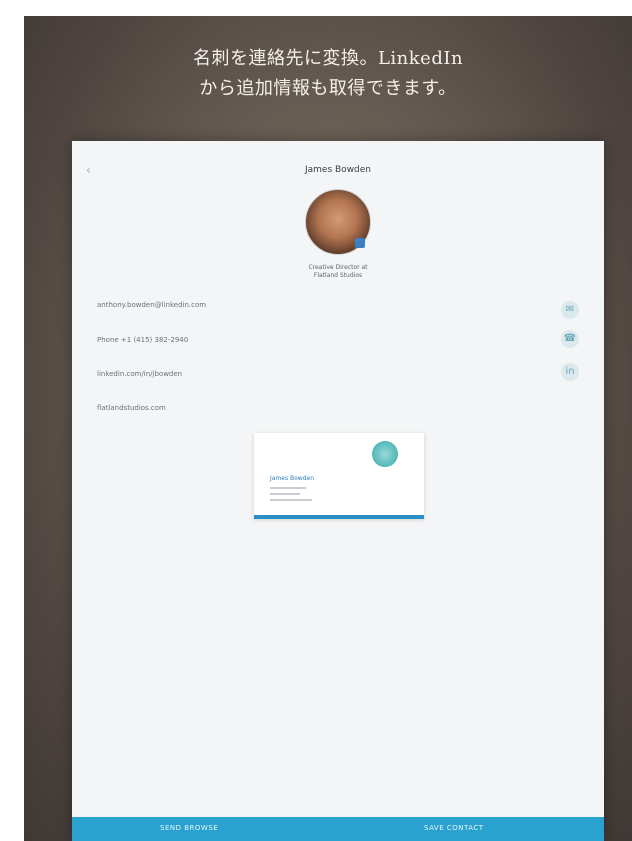 The width and height of the screenshot is (632, 841). I want to click on website-field: flatlandstudios.com, so click(131, 408).